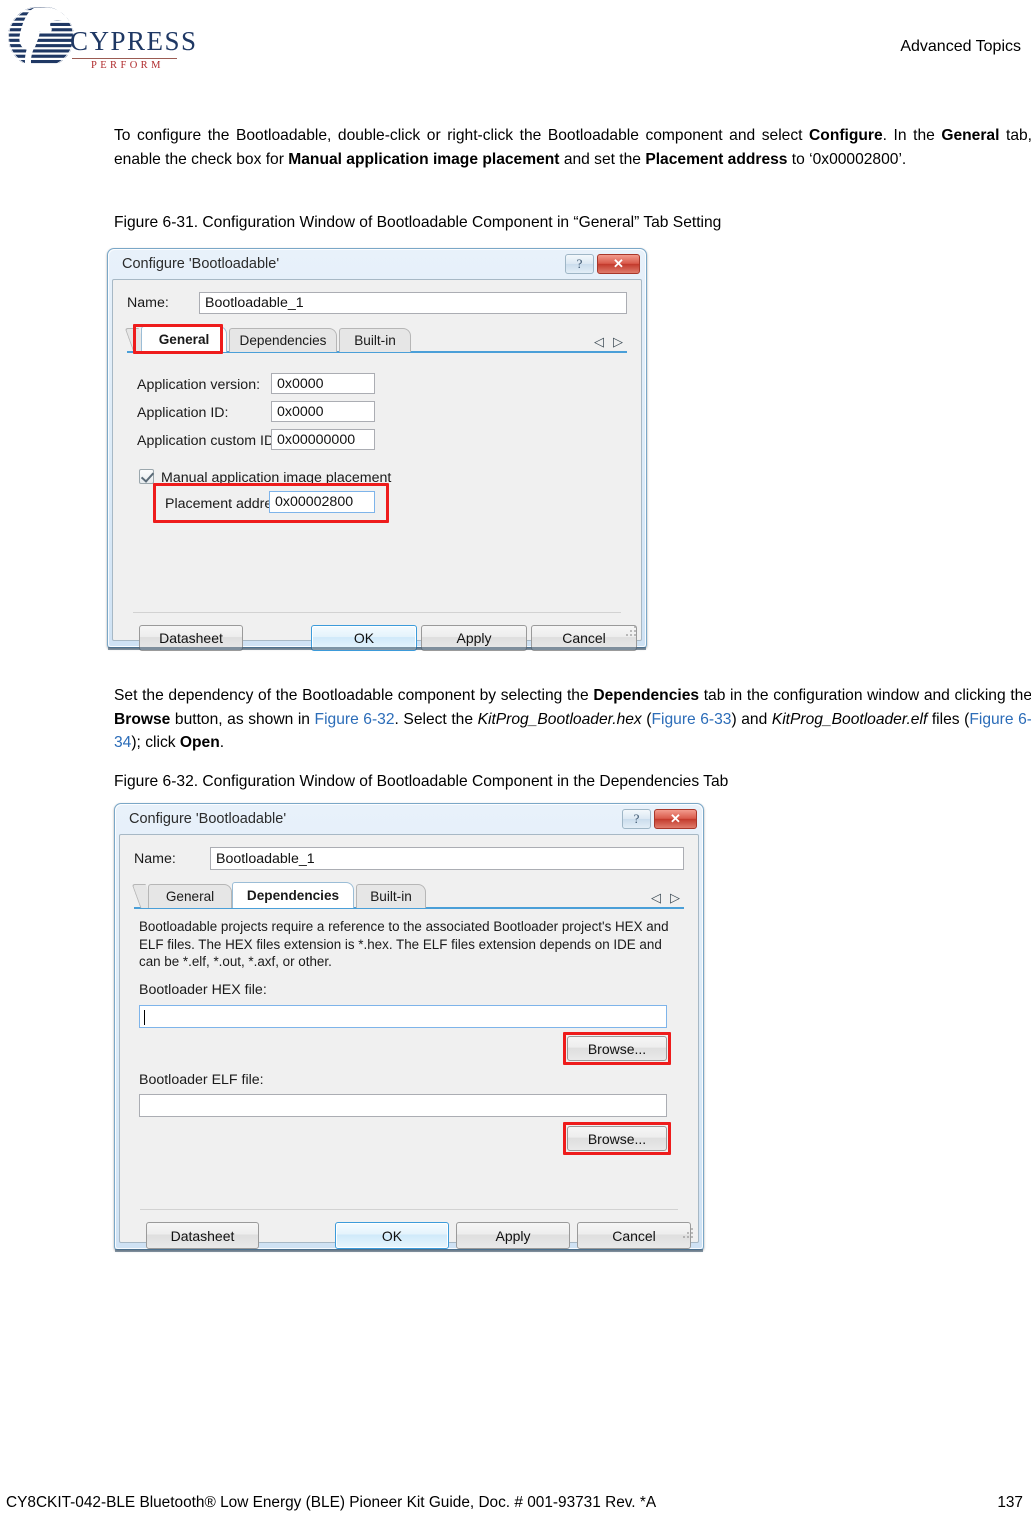 The height and width of the screenshot is (1530, 1031). I want to click on titlebar-buttons-dependencies: ? ✕, so click(659, 819).